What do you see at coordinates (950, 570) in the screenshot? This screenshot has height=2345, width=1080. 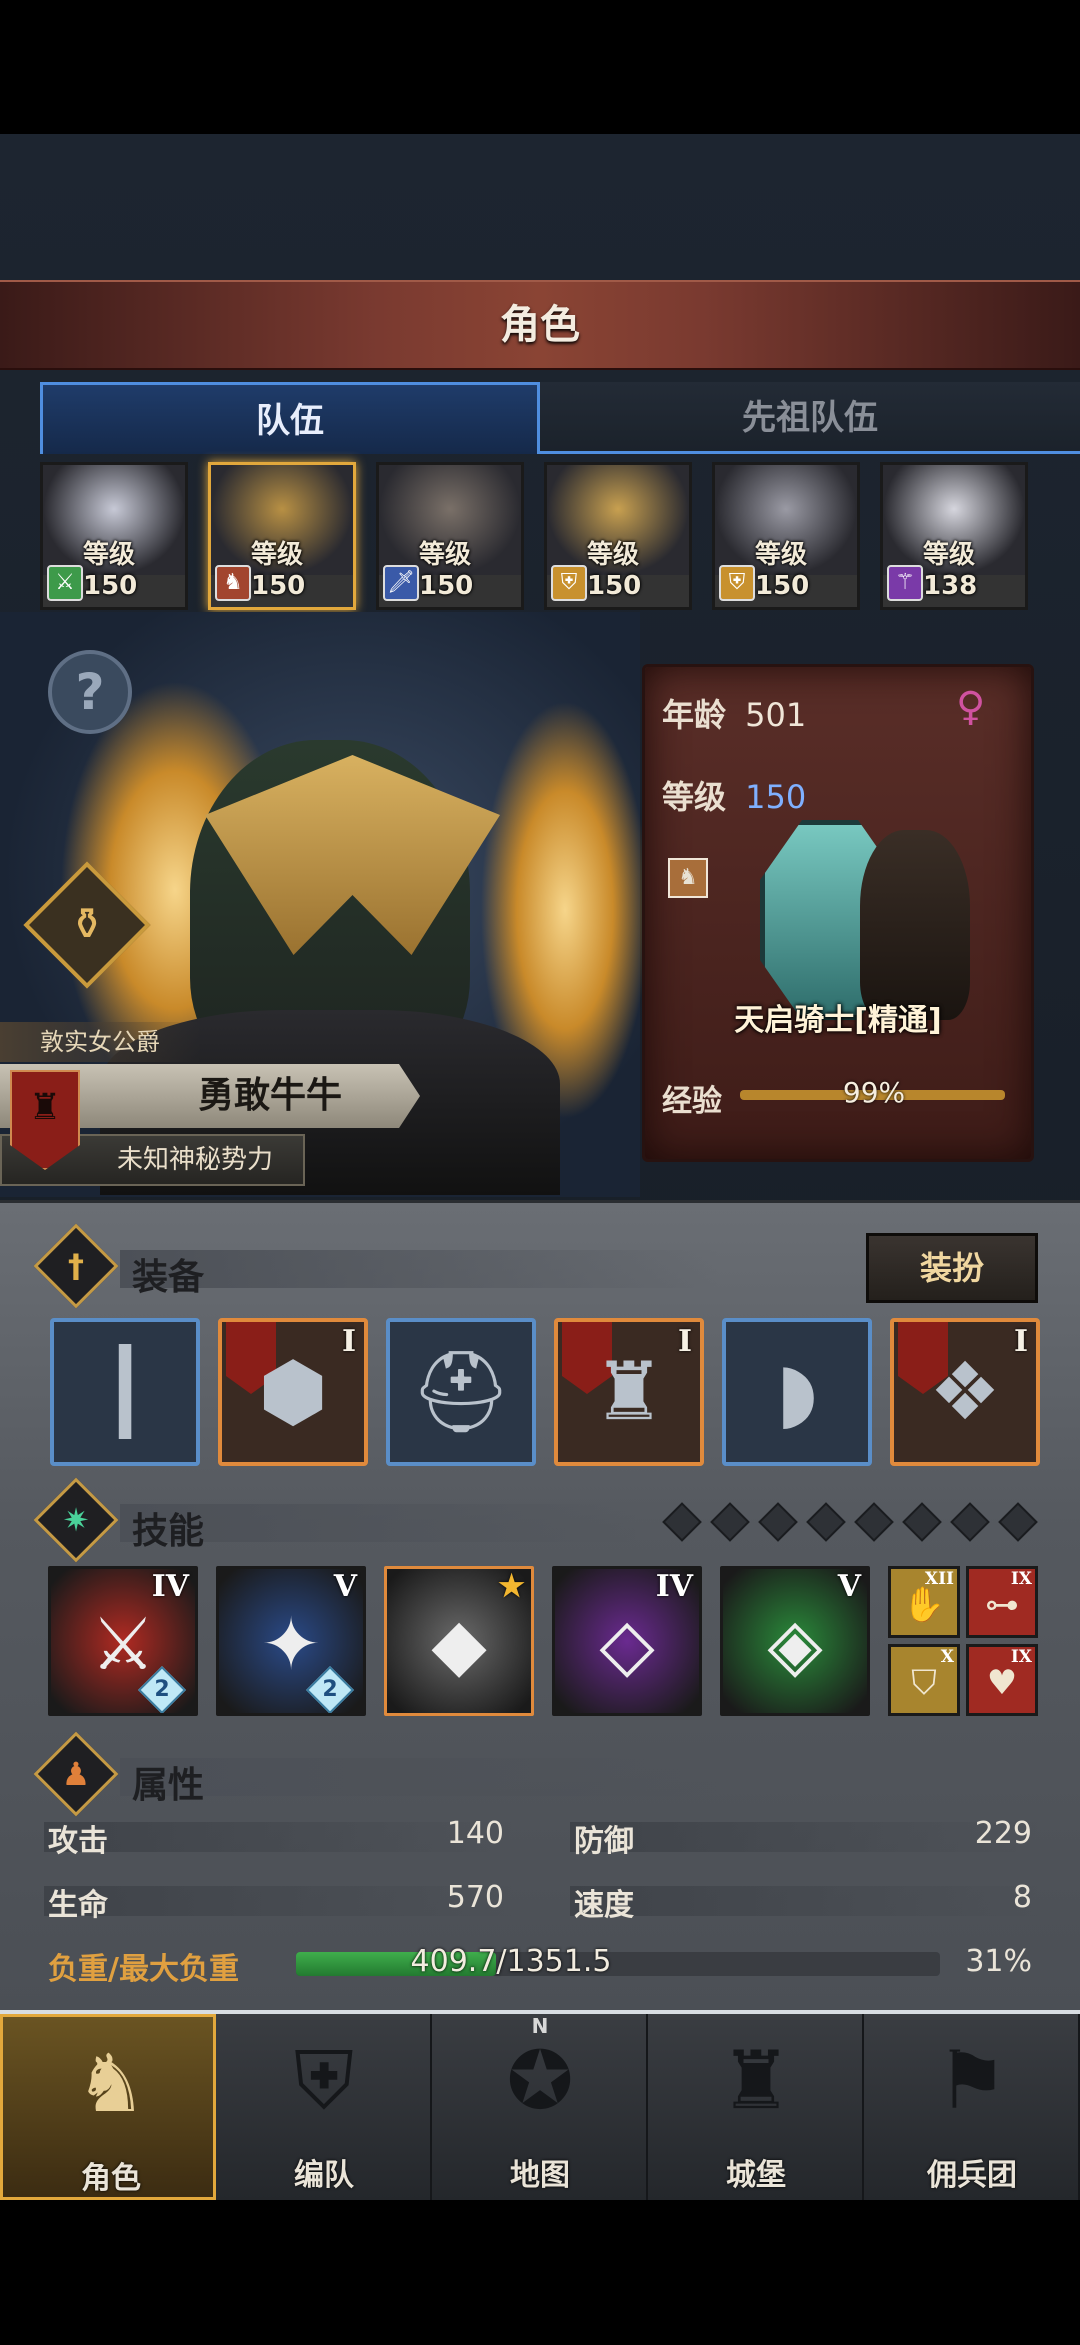 I see `hero-level: 等级138` at bounding box center [950, 570].